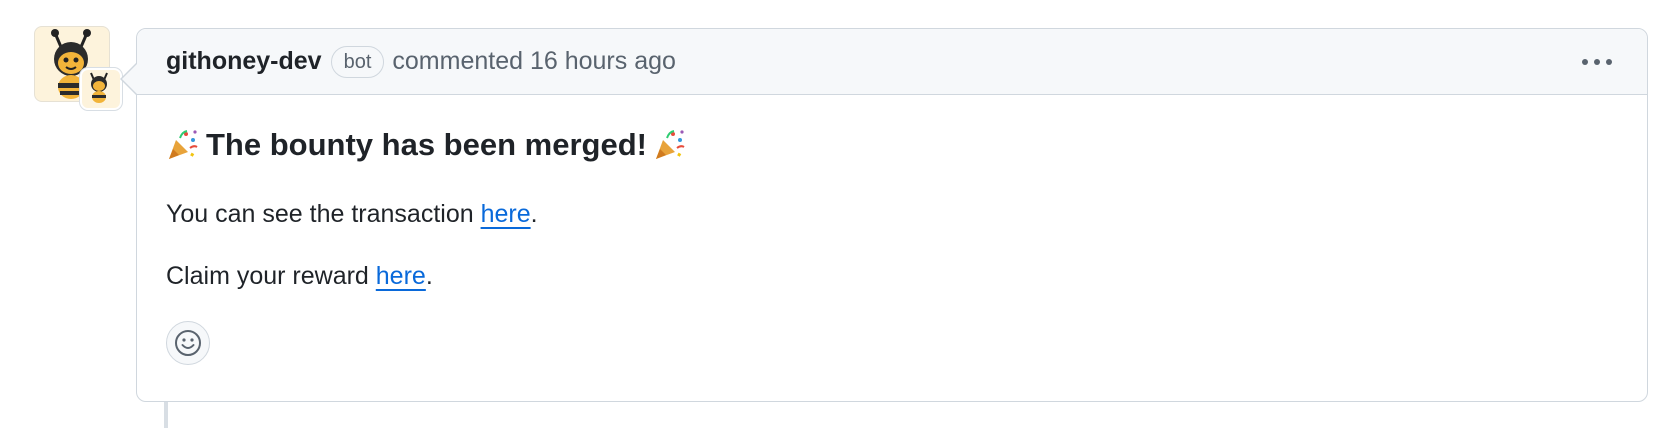 The image size is (1678, 428). Describe the element at coordinates (429, 276) in the screenshot. I see `reward-suffix: .` at that location.